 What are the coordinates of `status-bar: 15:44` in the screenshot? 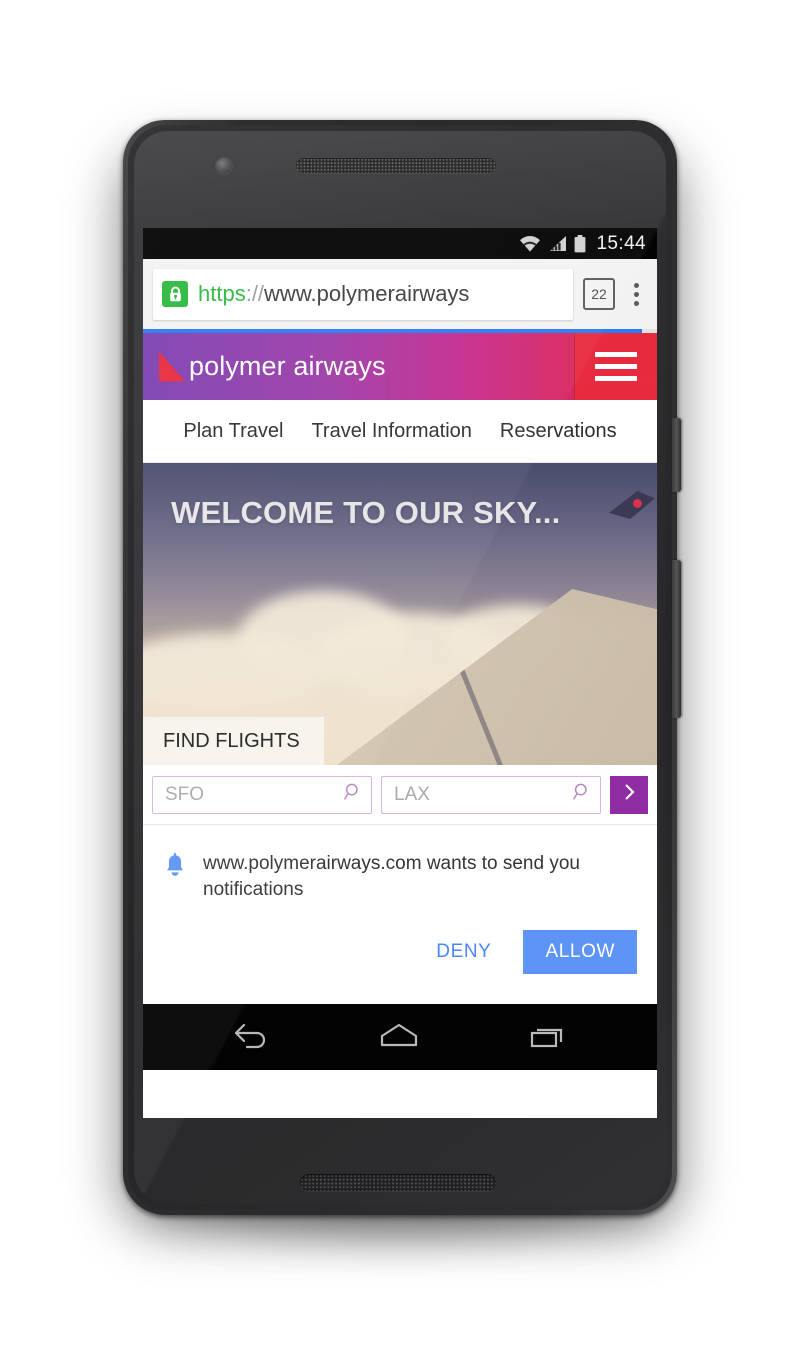 It's located at (400, 243).